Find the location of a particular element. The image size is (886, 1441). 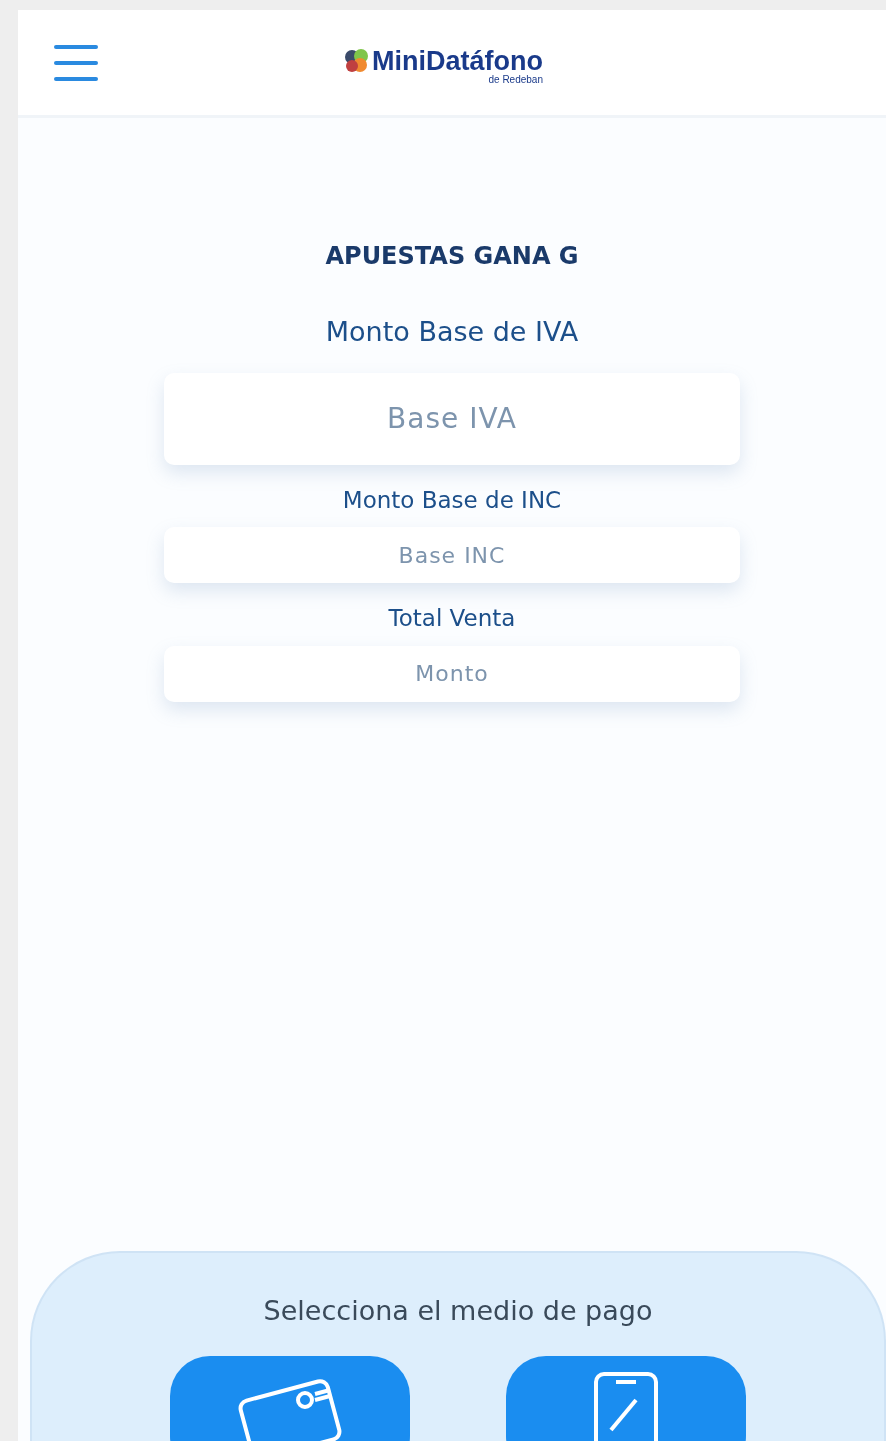

logo-icon is located at coordinates (357, 61).